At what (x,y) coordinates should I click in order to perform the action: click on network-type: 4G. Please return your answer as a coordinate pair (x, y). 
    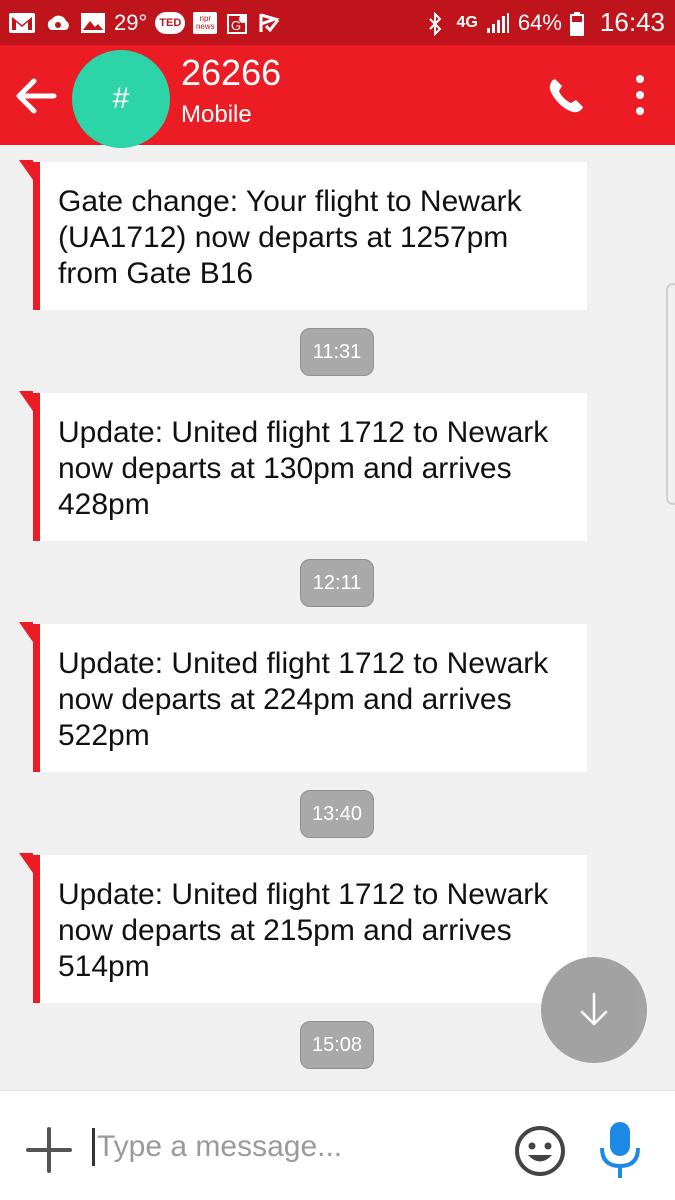
    Looking at the image, I should click on (467, 22).